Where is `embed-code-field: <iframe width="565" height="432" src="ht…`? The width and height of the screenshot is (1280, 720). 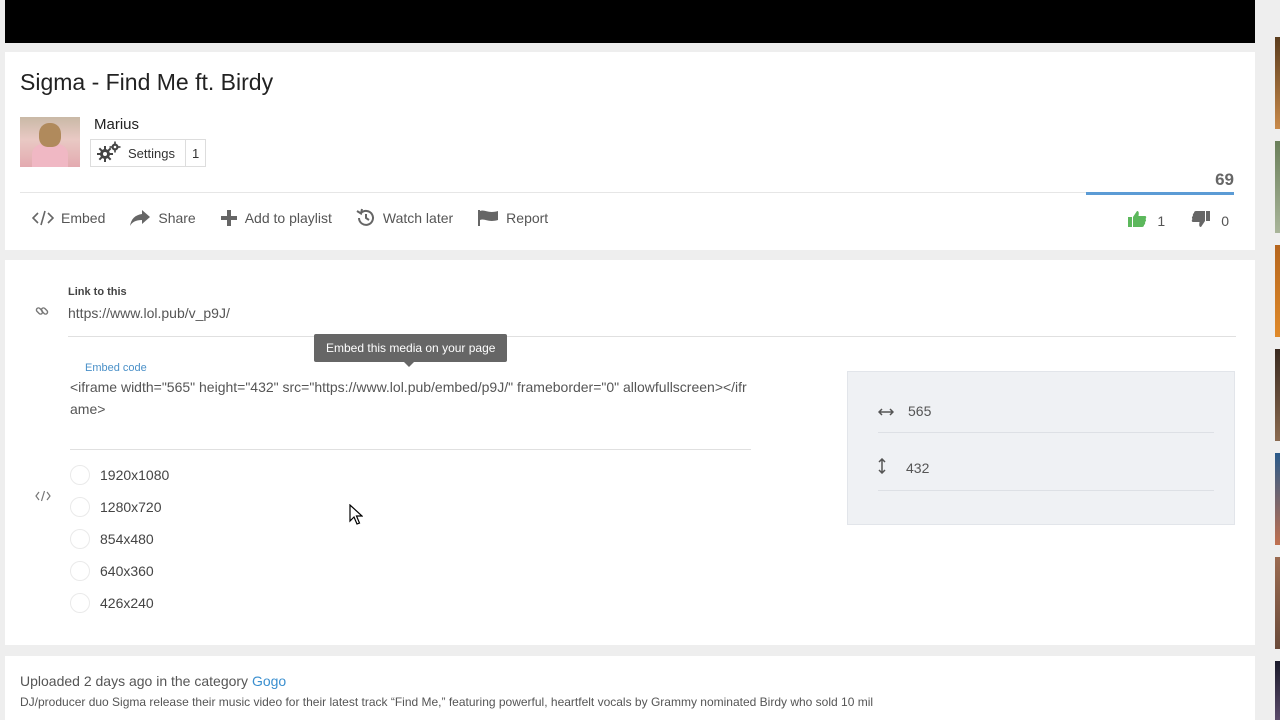 embed-code-field: <iframe width="565" height="432" src="ht… is located at coordinates (410, 413).